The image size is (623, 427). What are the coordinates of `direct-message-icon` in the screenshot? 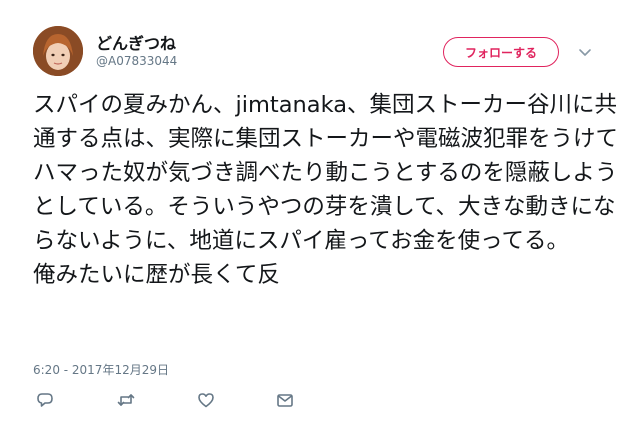 It's located at (286, 401).